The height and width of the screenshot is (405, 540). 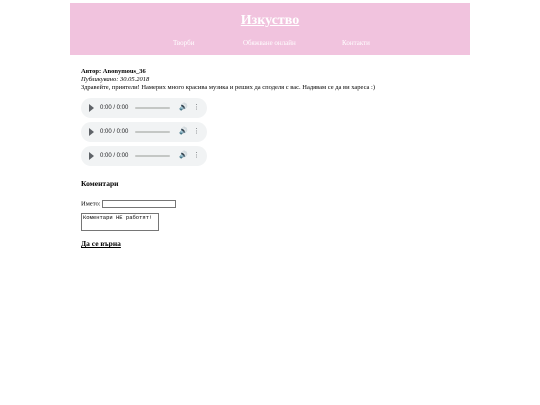 I want to click on name-label: Името:, so click(x=91, y=204).